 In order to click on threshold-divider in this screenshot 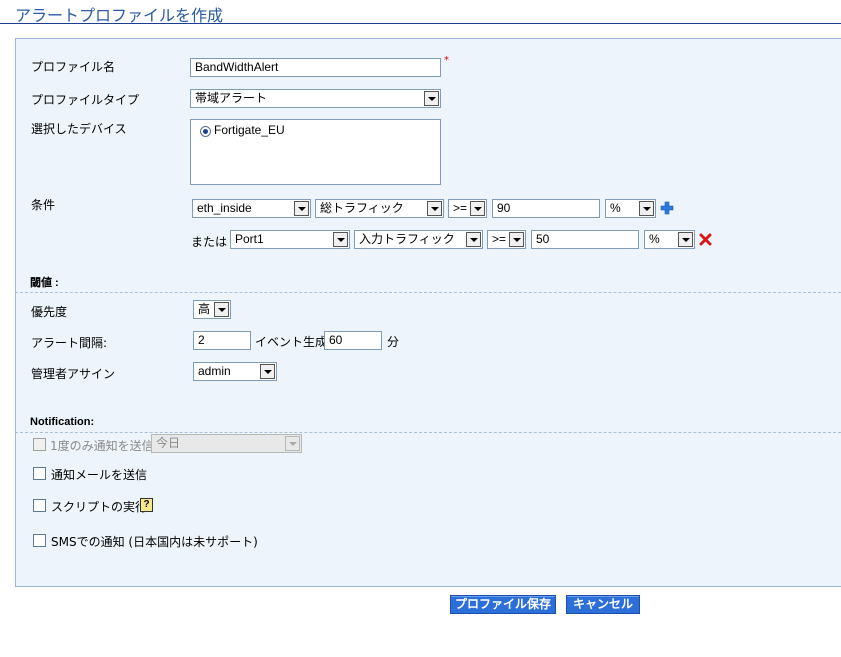, I will do `click(428, 292)`.